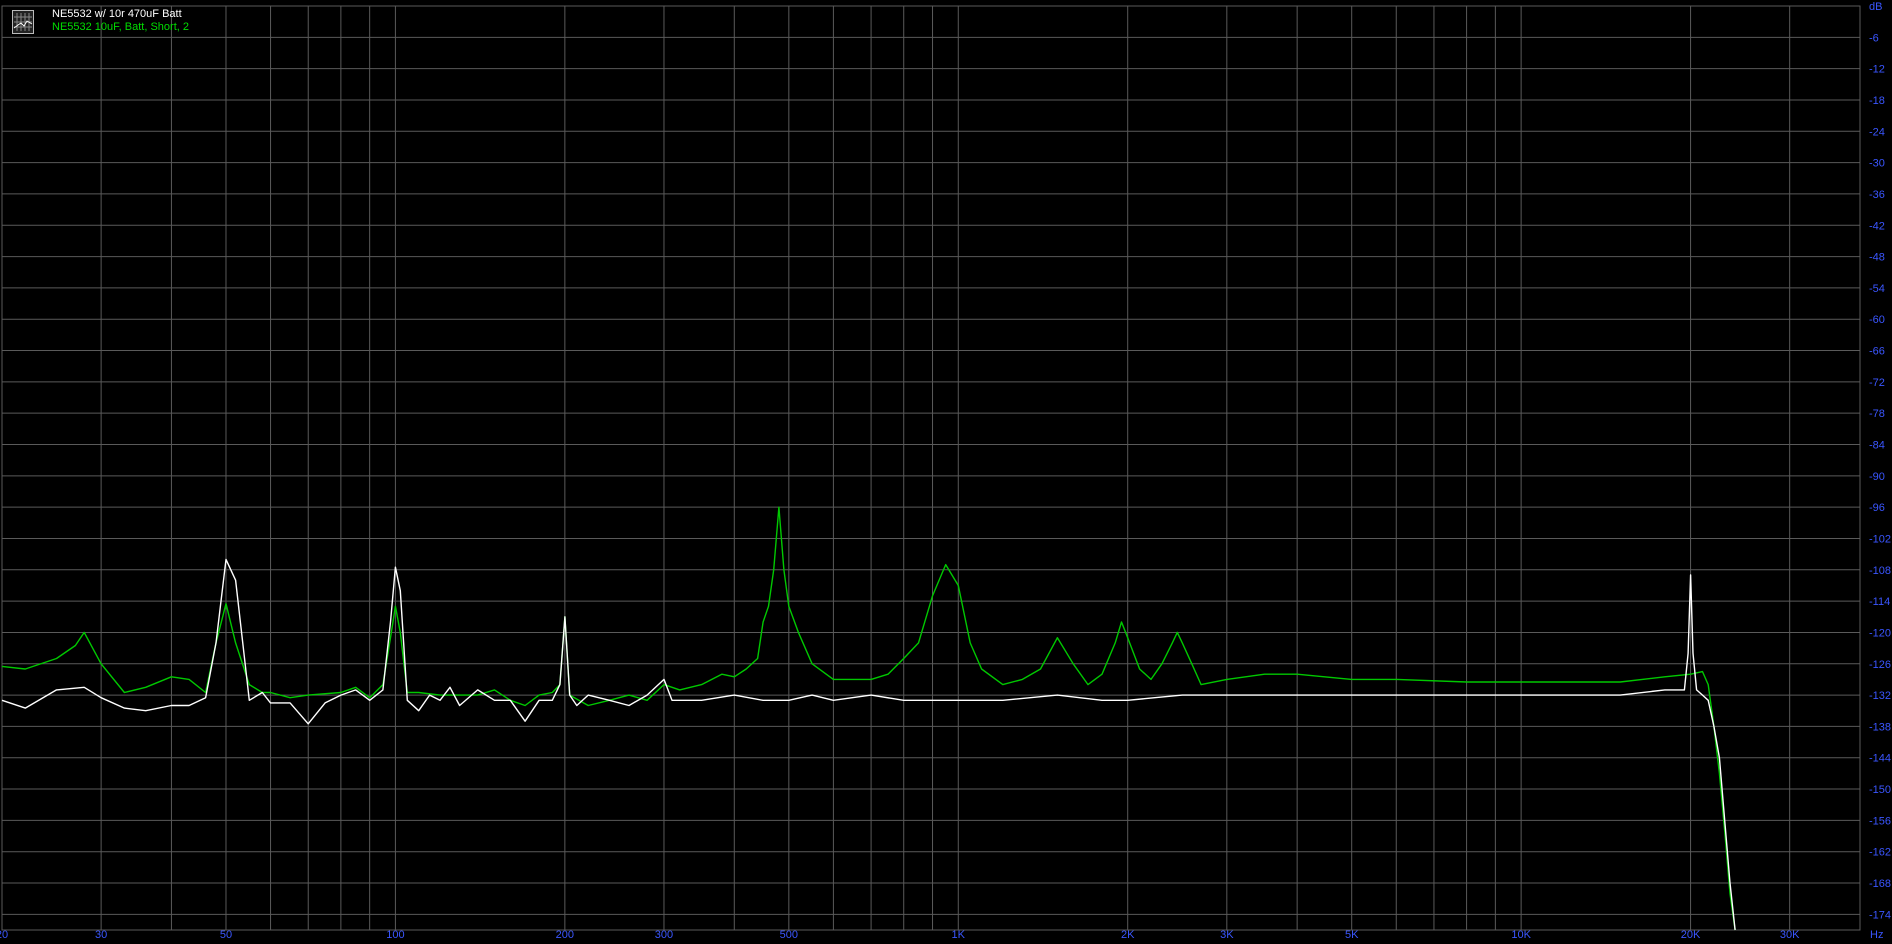 The image size is (1892, 944). I want to click on x-tick-label: 200, so click(565, 935).